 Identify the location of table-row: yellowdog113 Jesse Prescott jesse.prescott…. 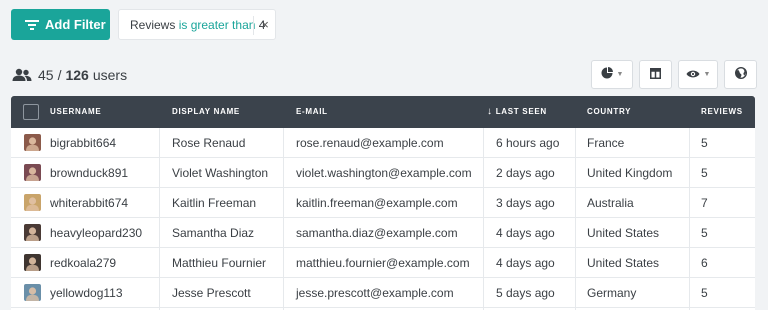
(383, 293).